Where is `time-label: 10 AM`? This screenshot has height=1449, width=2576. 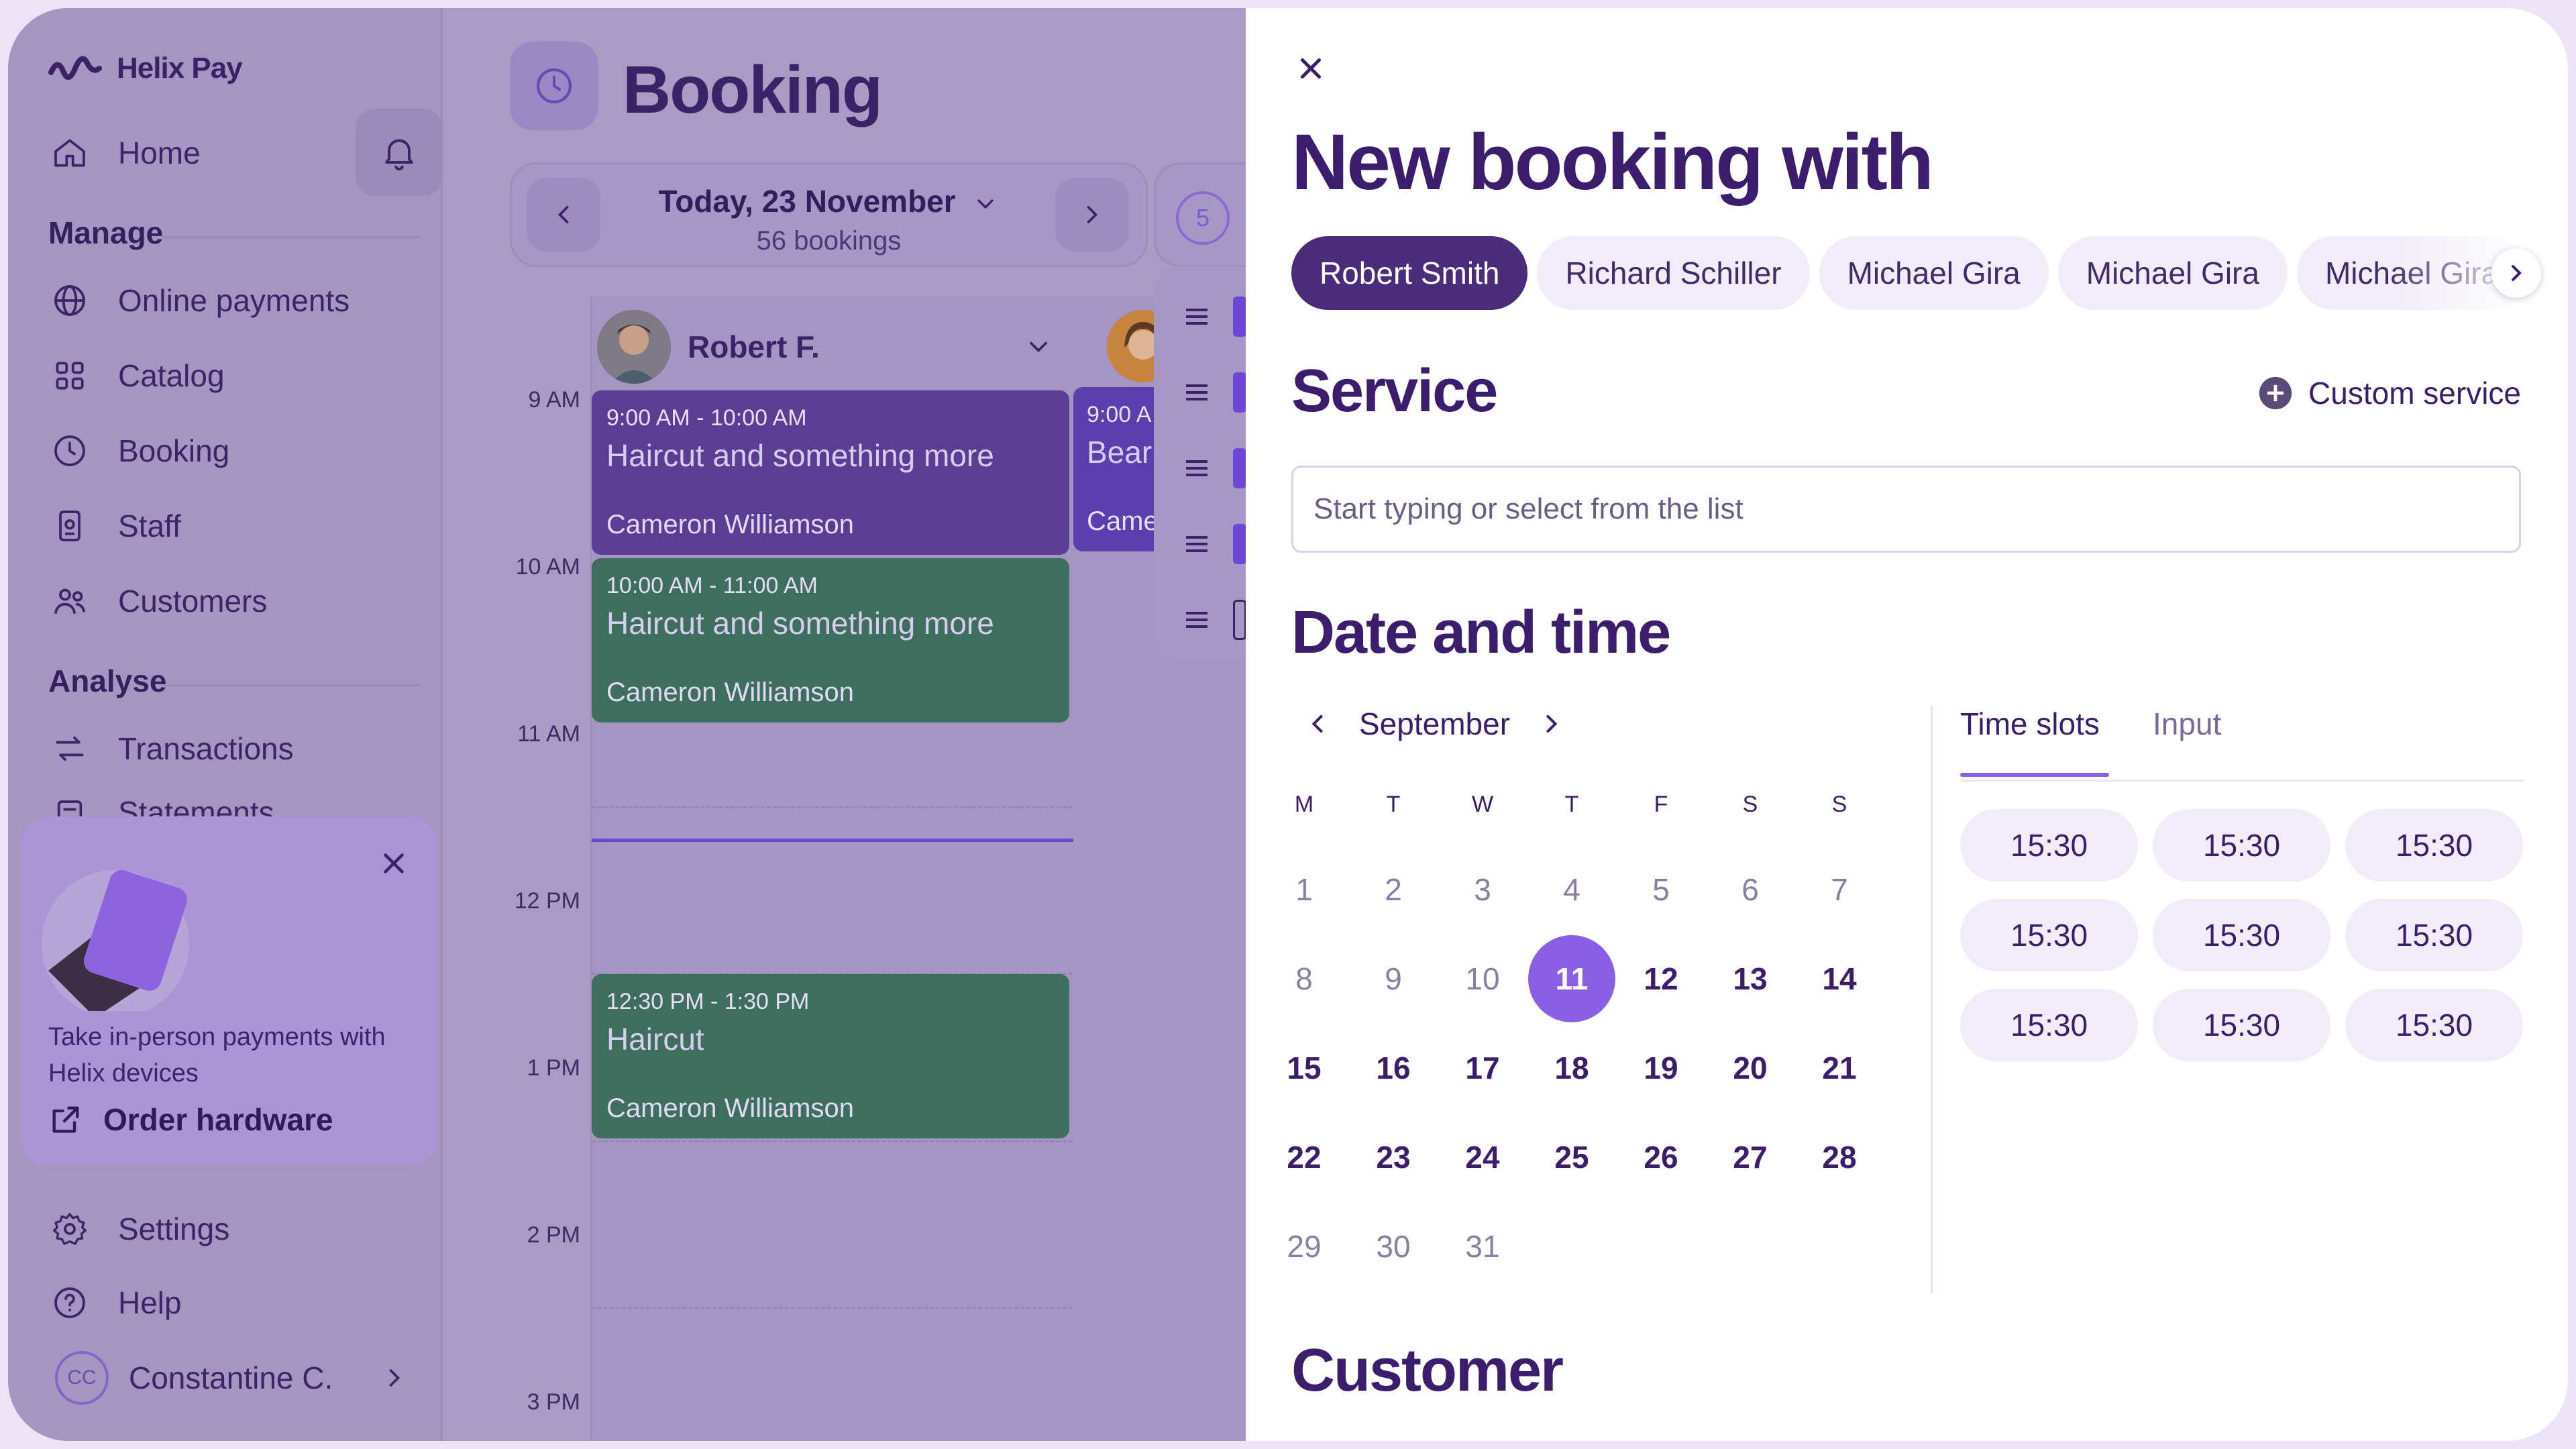
time-label: 10 AM is located at coordinates (547, 567).